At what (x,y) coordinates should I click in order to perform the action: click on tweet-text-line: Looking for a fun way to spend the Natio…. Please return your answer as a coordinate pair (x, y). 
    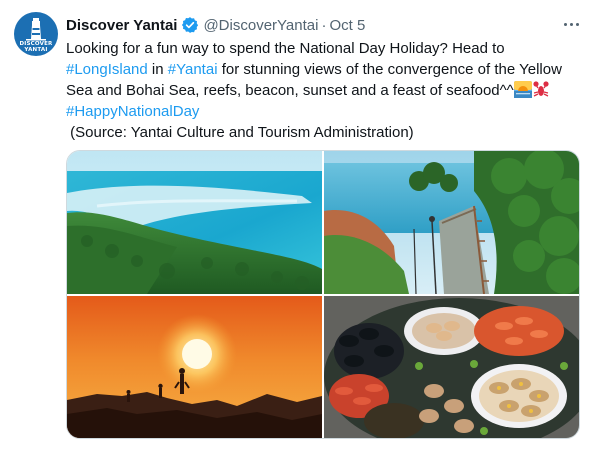
    Looking at the image, I should click on (285, 48).